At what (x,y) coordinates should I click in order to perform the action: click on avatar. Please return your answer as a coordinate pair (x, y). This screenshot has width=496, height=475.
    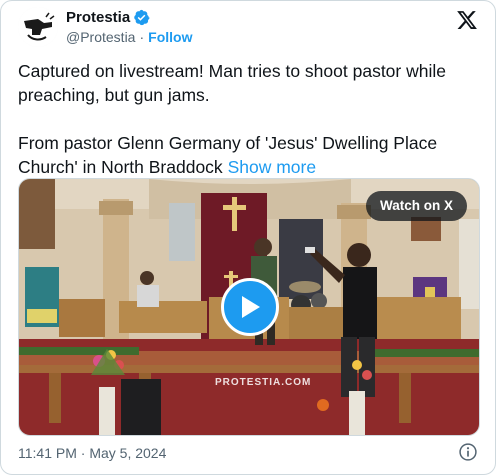
    Looking at the image, I should click on (38, 27).